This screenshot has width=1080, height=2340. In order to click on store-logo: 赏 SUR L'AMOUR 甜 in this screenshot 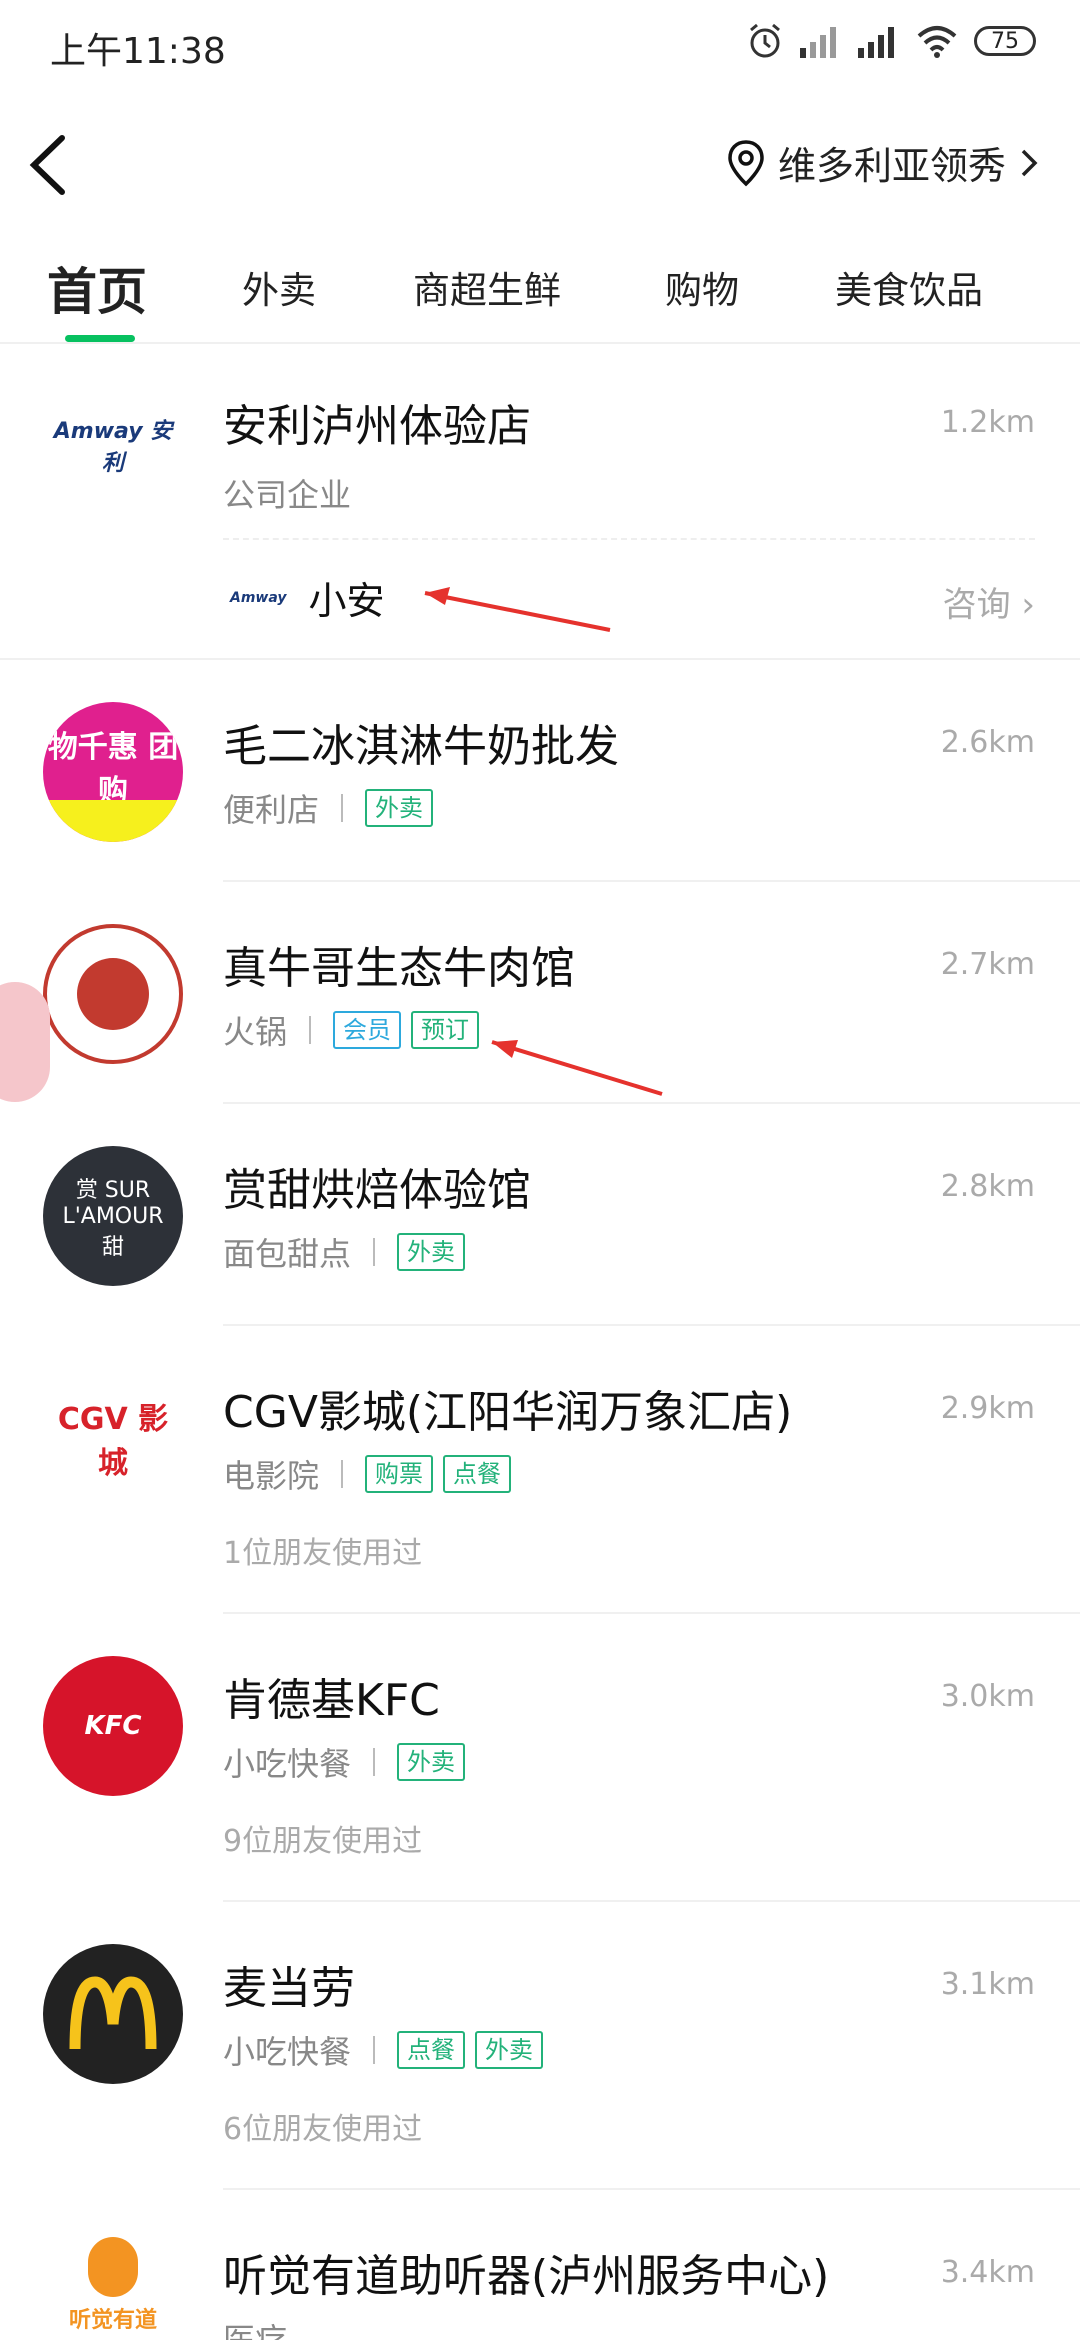, I will do `click(113, 1216)`.